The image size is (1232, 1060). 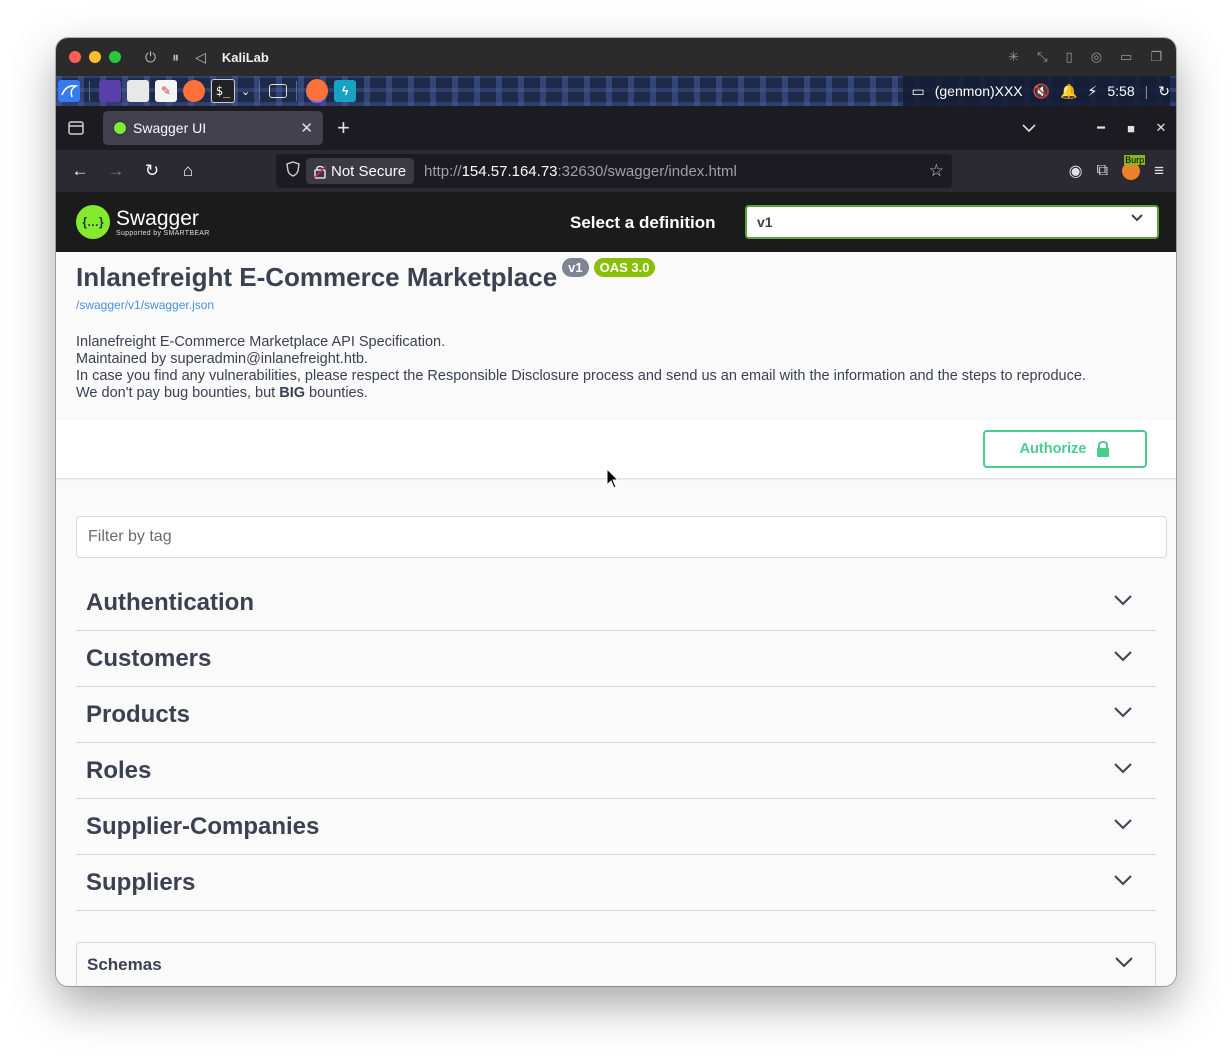 What do you see at coordinates (1042, 57) in the screenshot?
I see `resize-icon: ⤡` at bounding box center [1042, 57].